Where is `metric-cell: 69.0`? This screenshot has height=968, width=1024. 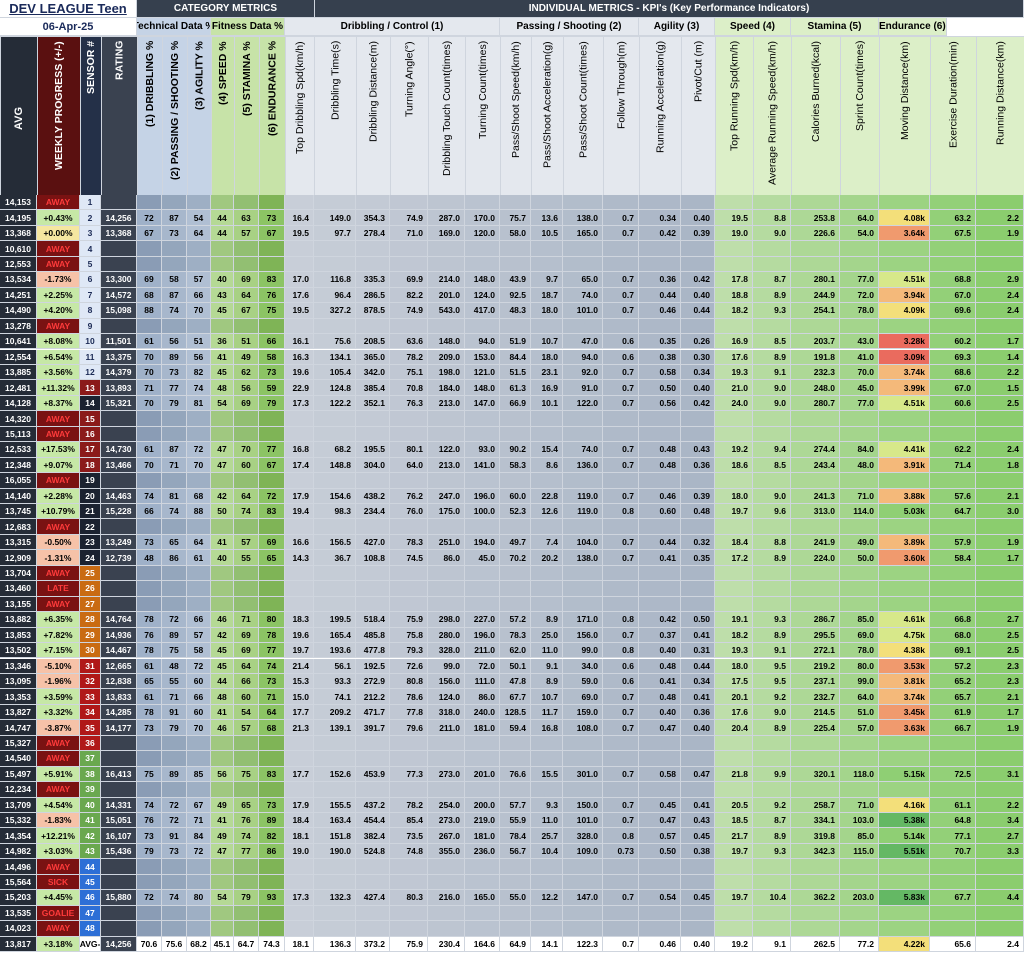
metric-cell: 69.0 is located at coordinates (859, 635).